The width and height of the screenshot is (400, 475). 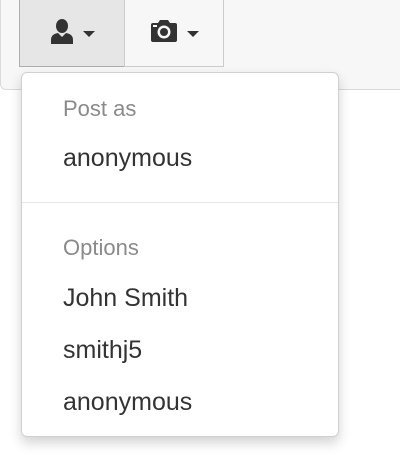 I want to click on camera-icon, so click(x=164, y=33).